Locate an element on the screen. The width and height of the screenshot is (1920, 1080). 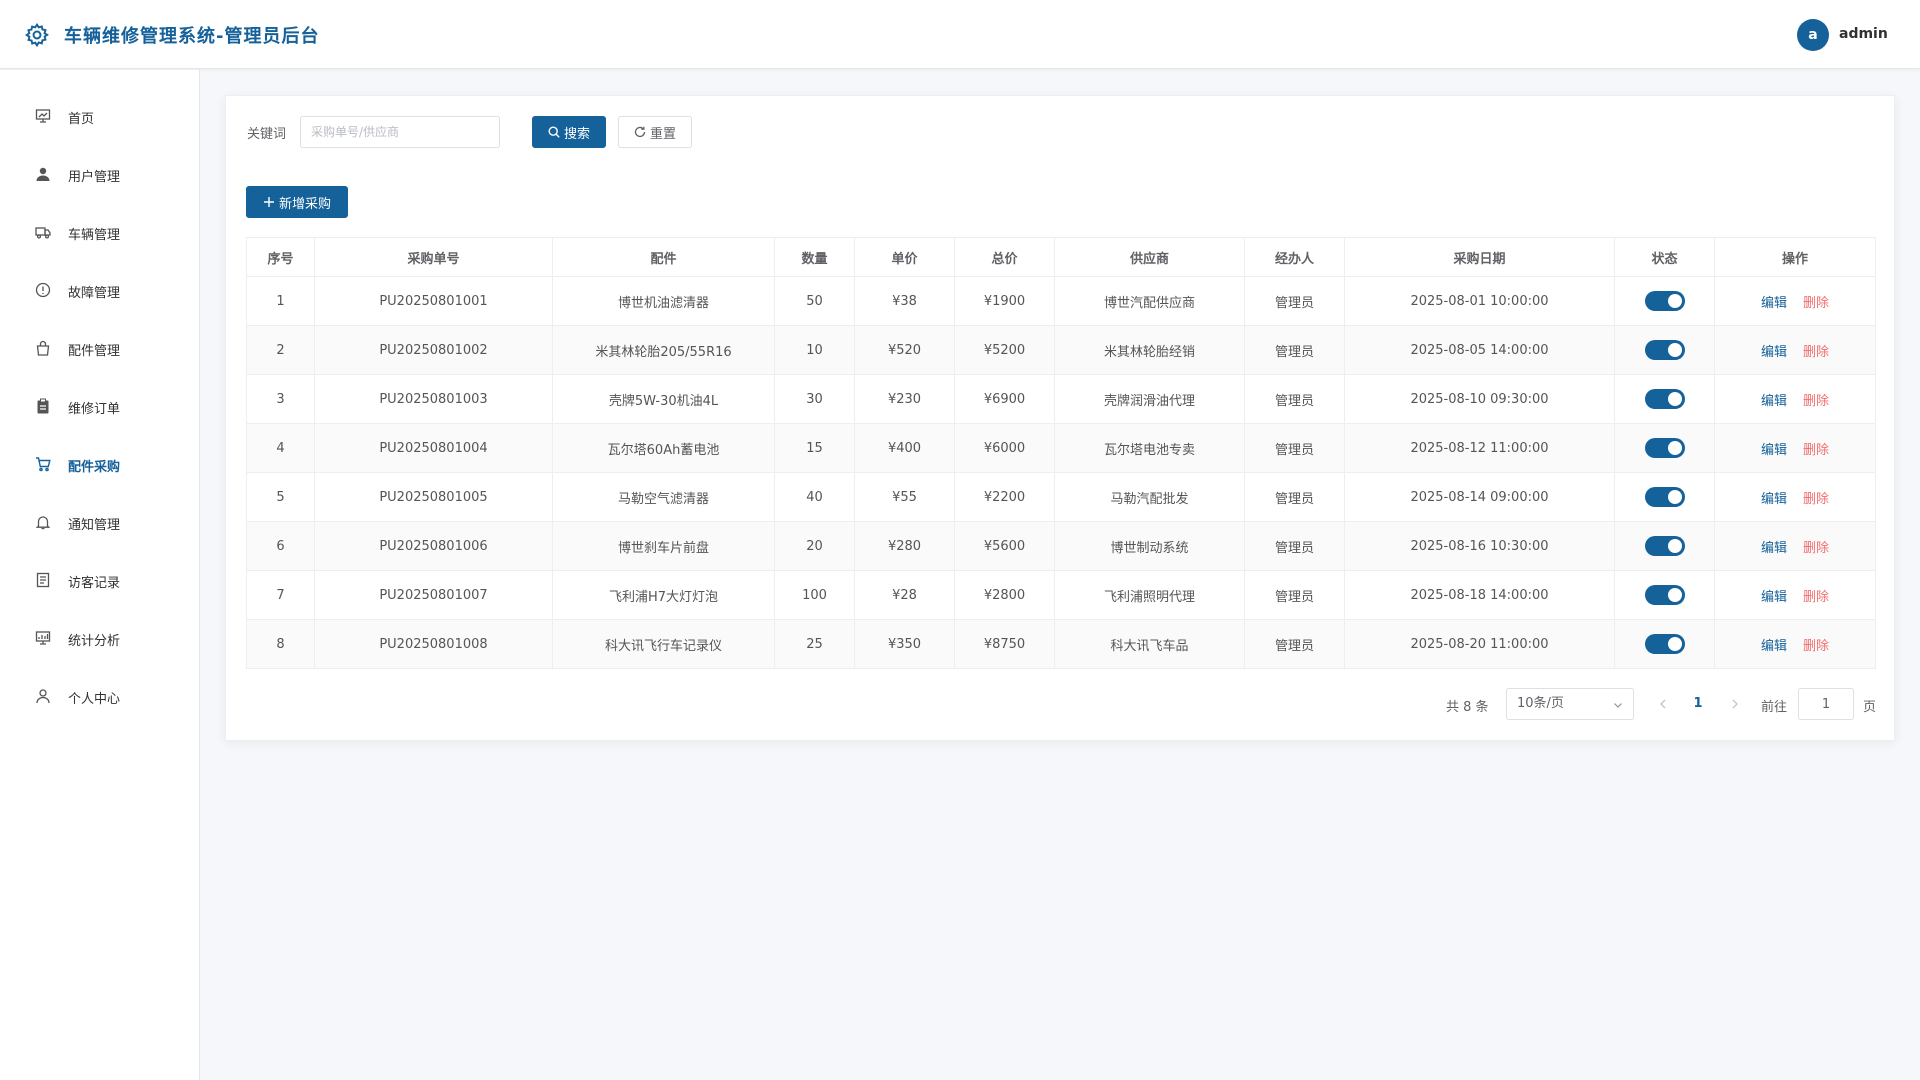
cell-quantity: 25 is located at coordinates (814, 644).